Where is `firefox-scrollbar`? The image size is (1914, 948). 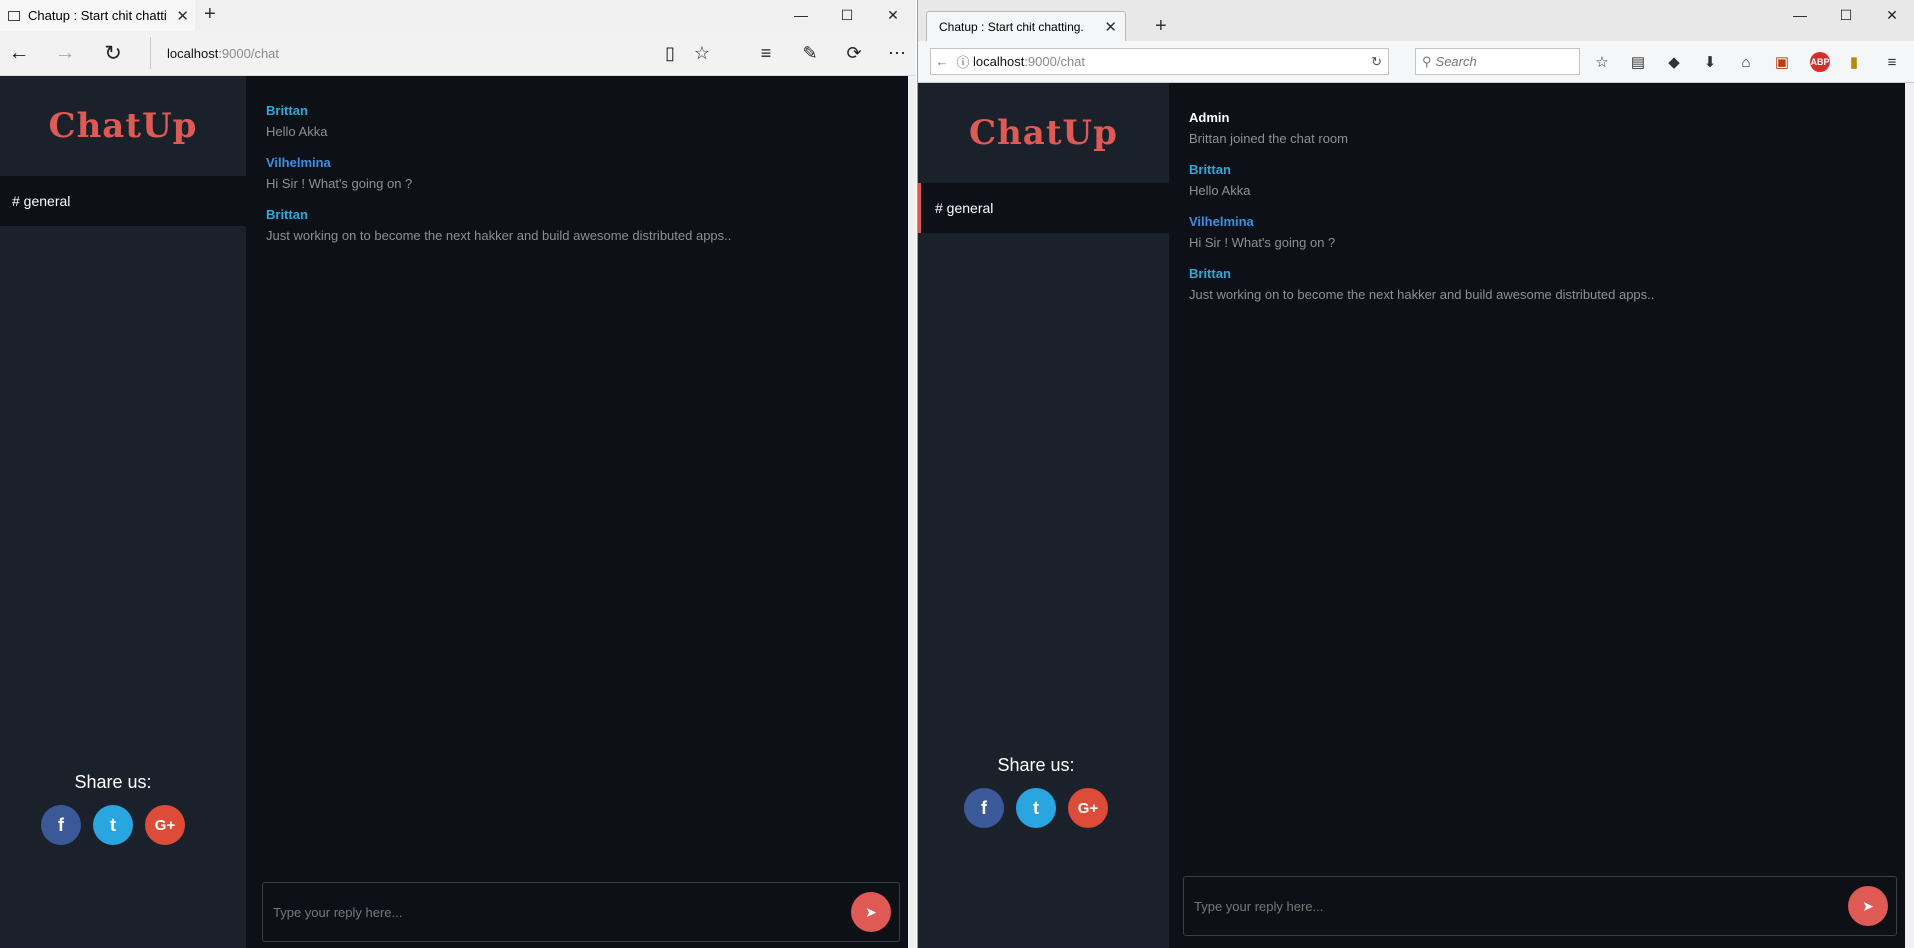 firefox-scrollbar is located at coordinates (1909, 515).